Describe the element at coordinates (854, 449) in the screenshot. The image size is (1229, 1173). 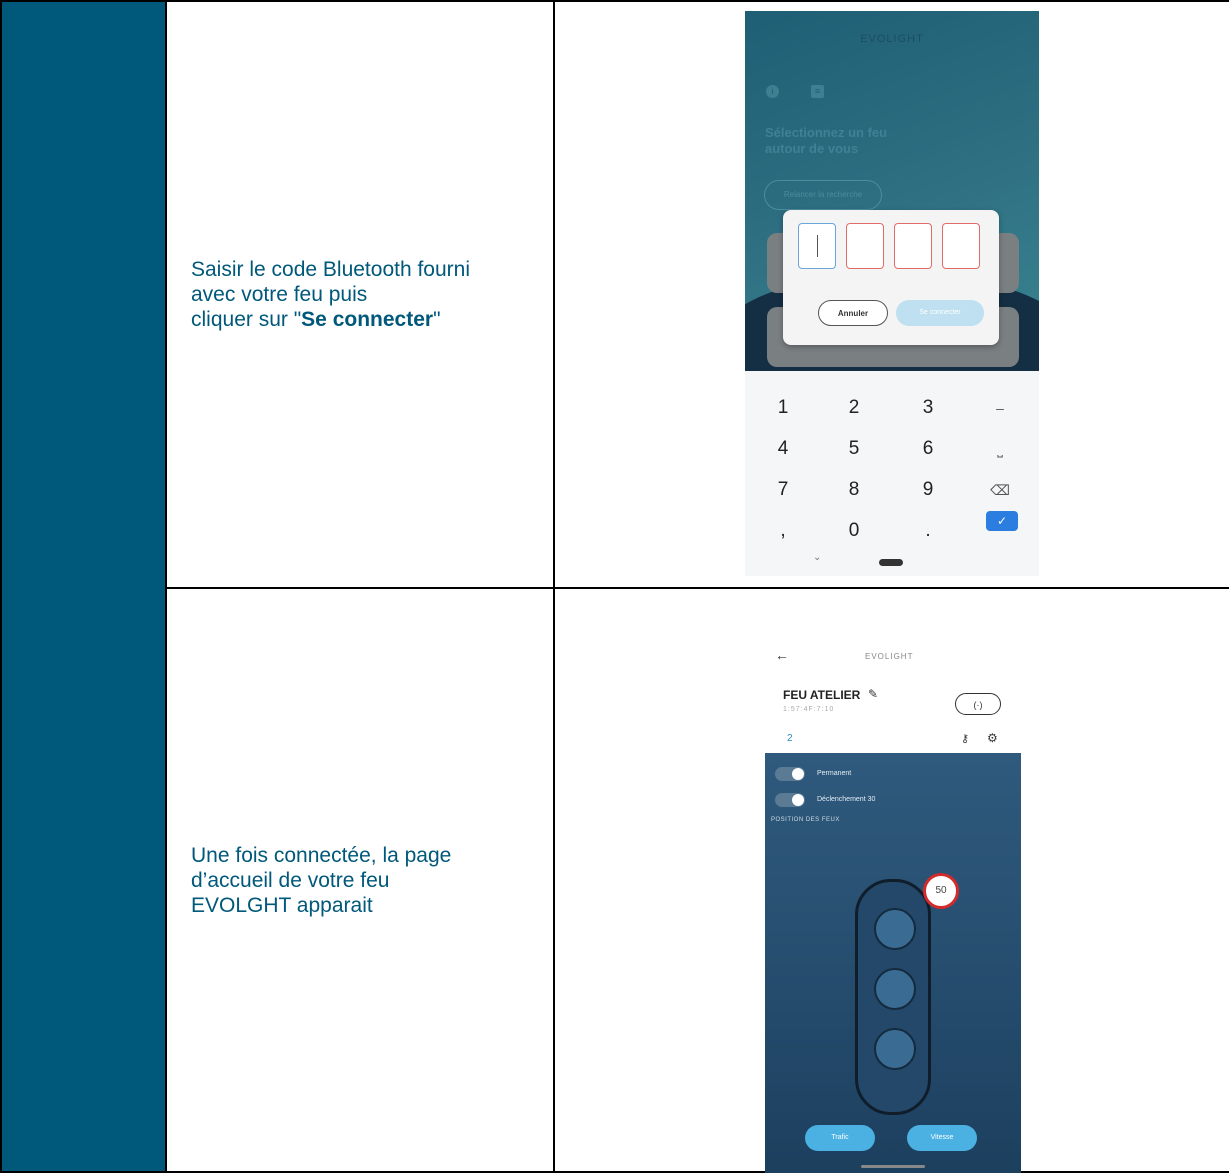
I see `key-5: 5` at that location.